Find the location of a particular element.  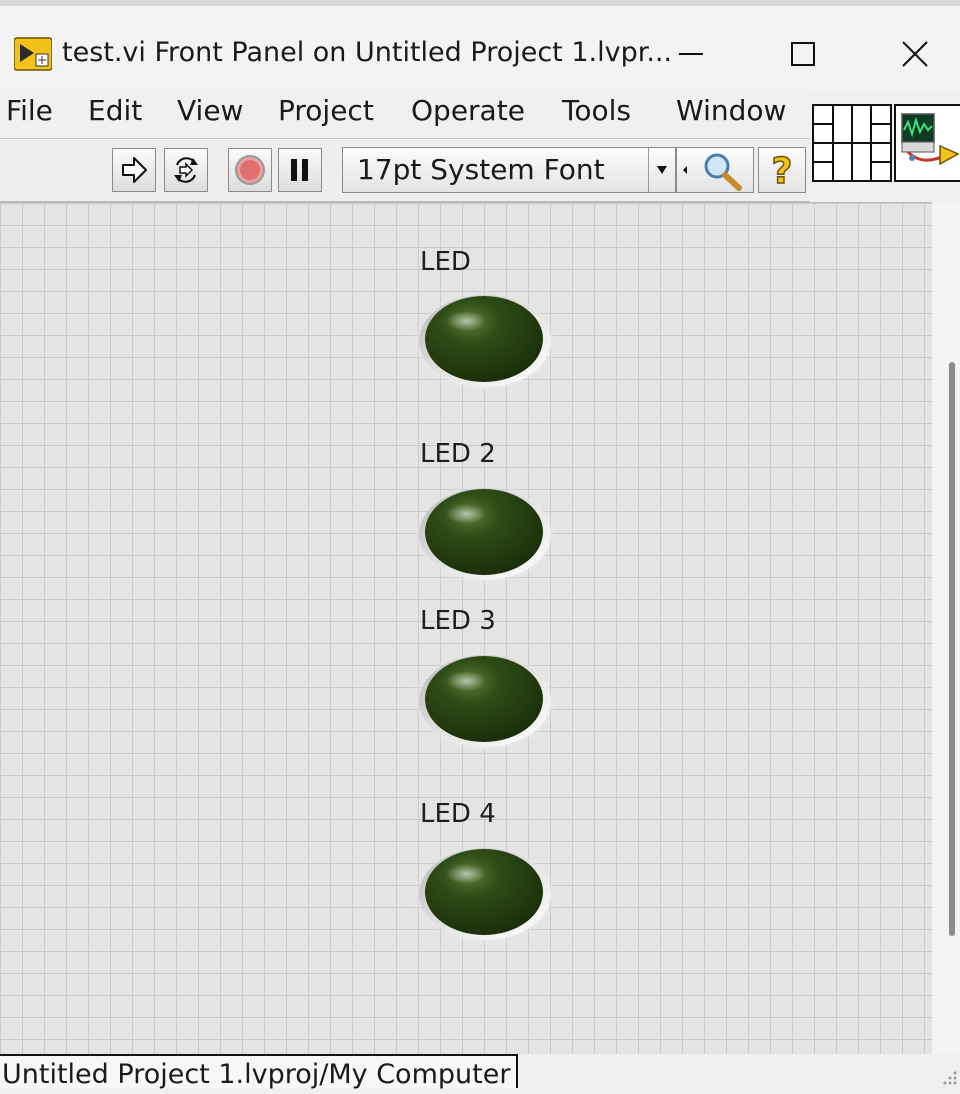

abort-icon is located at coordinates (250, 170).